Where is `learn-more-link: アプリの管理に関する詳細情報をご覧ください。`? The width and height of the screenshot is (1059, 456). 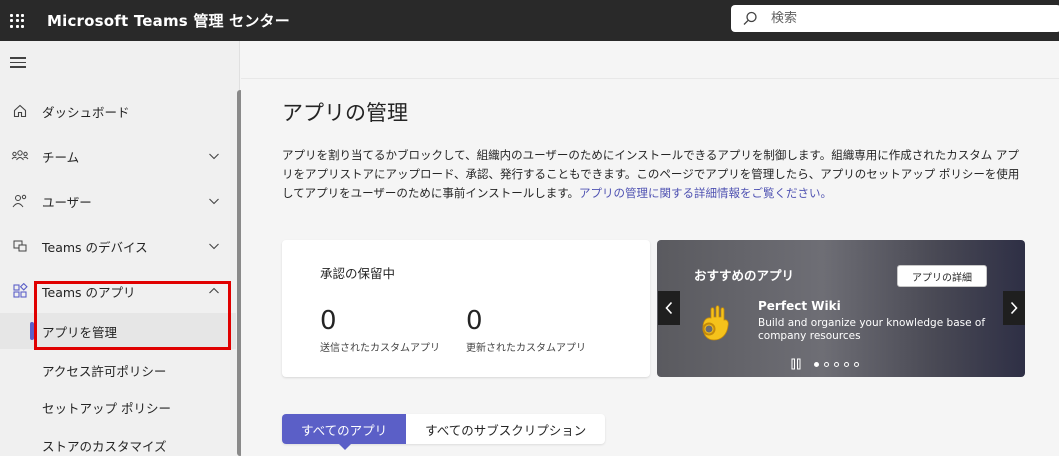
learn-more-link: アプリの管理に関する詳細情報をご覧ください。 is located at coordinates (705, 193).